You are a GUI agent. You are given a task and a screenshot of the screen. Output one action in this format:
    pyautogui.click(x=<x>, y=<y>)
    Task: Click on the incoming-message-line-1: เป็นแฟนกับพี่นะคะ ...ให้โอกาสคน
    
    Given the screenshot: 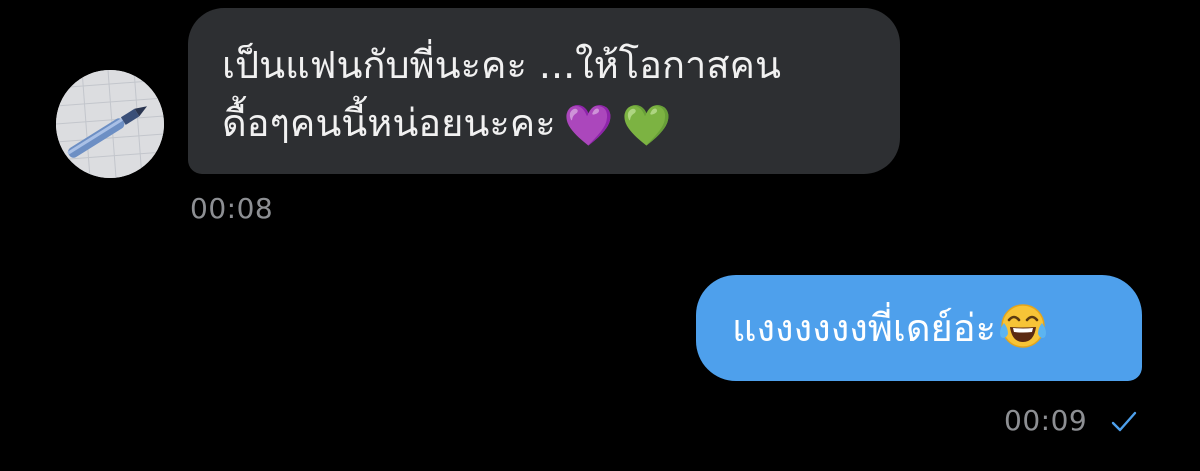 What is the action you would take?
    pyautogui.click(x=501, y=65)
    